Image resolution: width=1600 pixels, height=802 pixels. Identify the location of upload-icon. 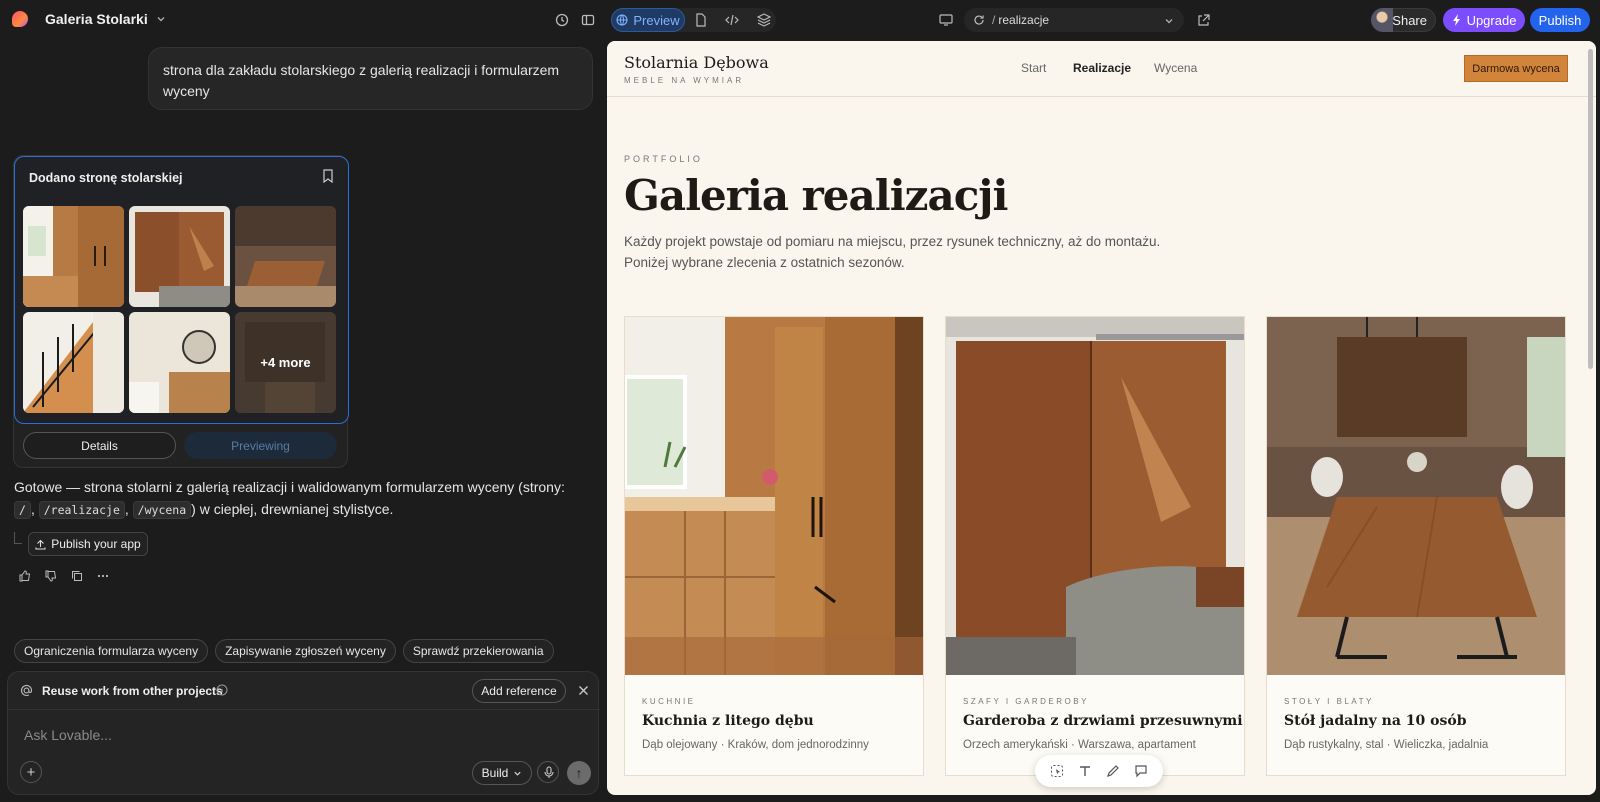
(40, 544).